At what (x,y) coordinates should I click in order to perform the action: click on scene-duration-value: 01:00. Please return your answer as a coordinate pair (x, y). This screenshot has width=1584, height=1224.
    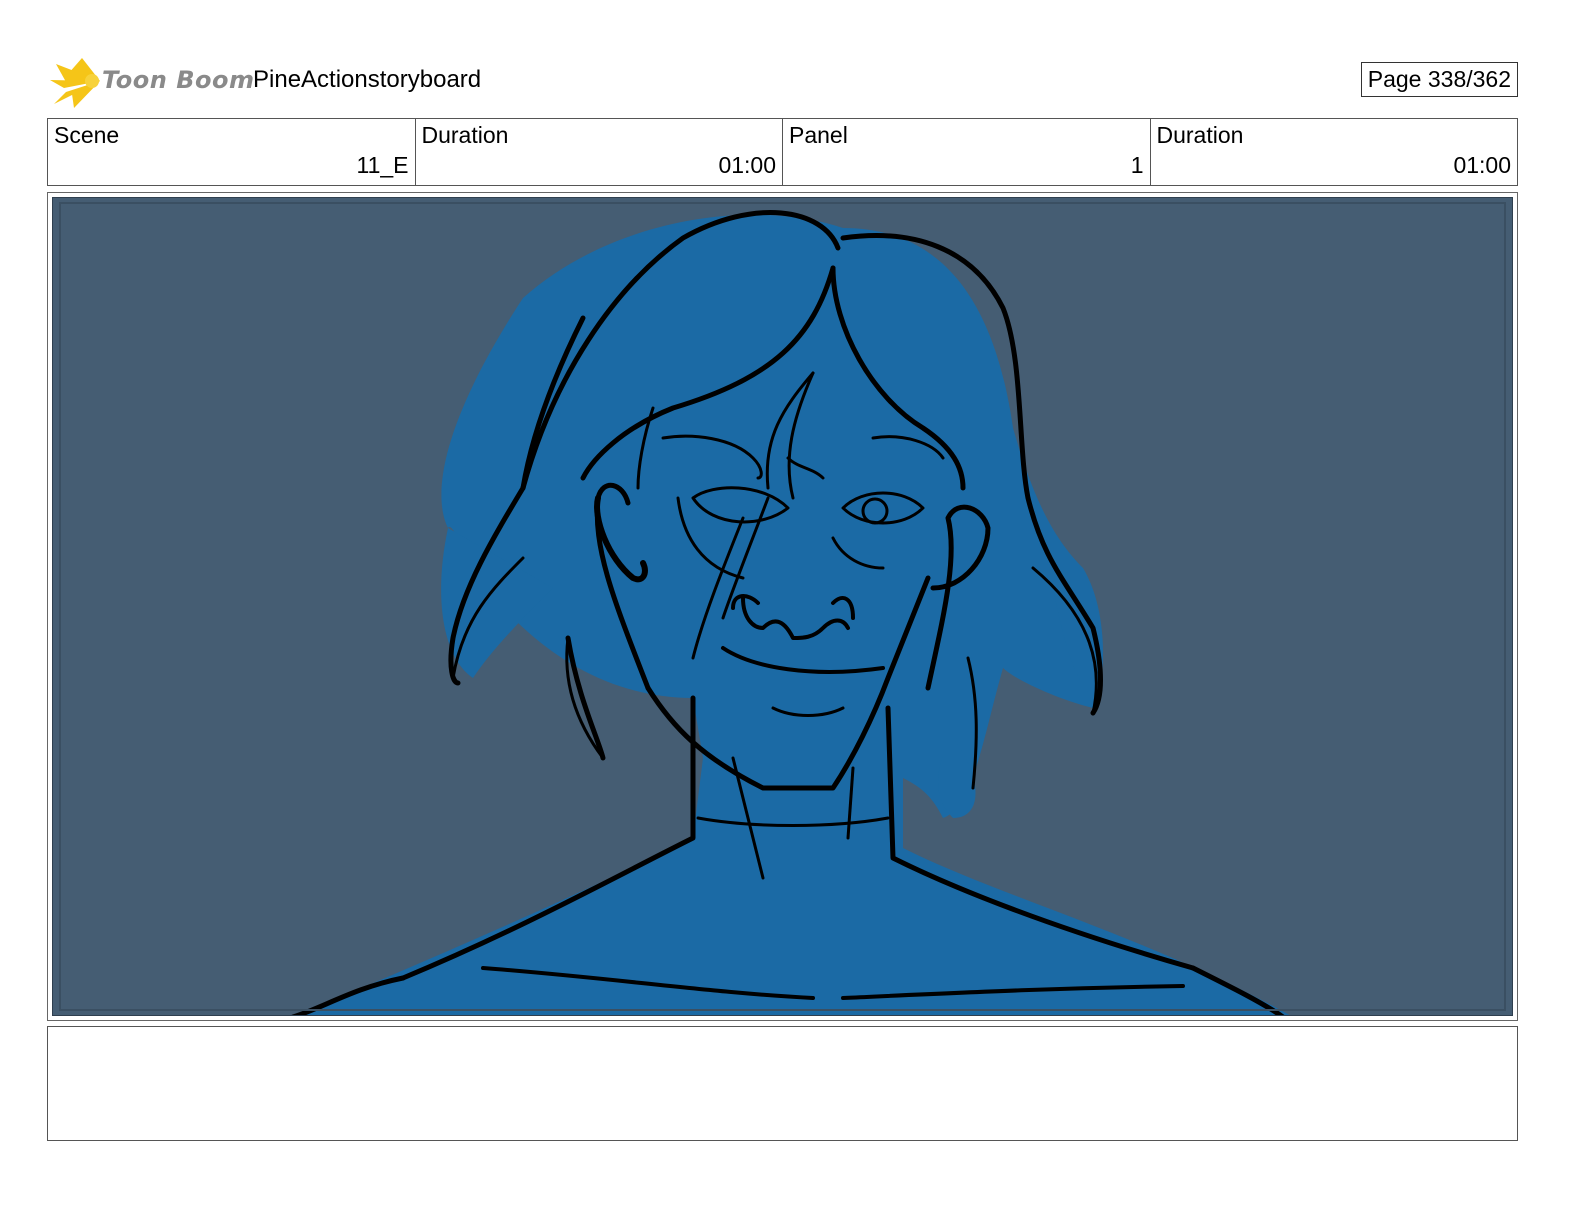
    Looking at the image, I should click on (747, 165).